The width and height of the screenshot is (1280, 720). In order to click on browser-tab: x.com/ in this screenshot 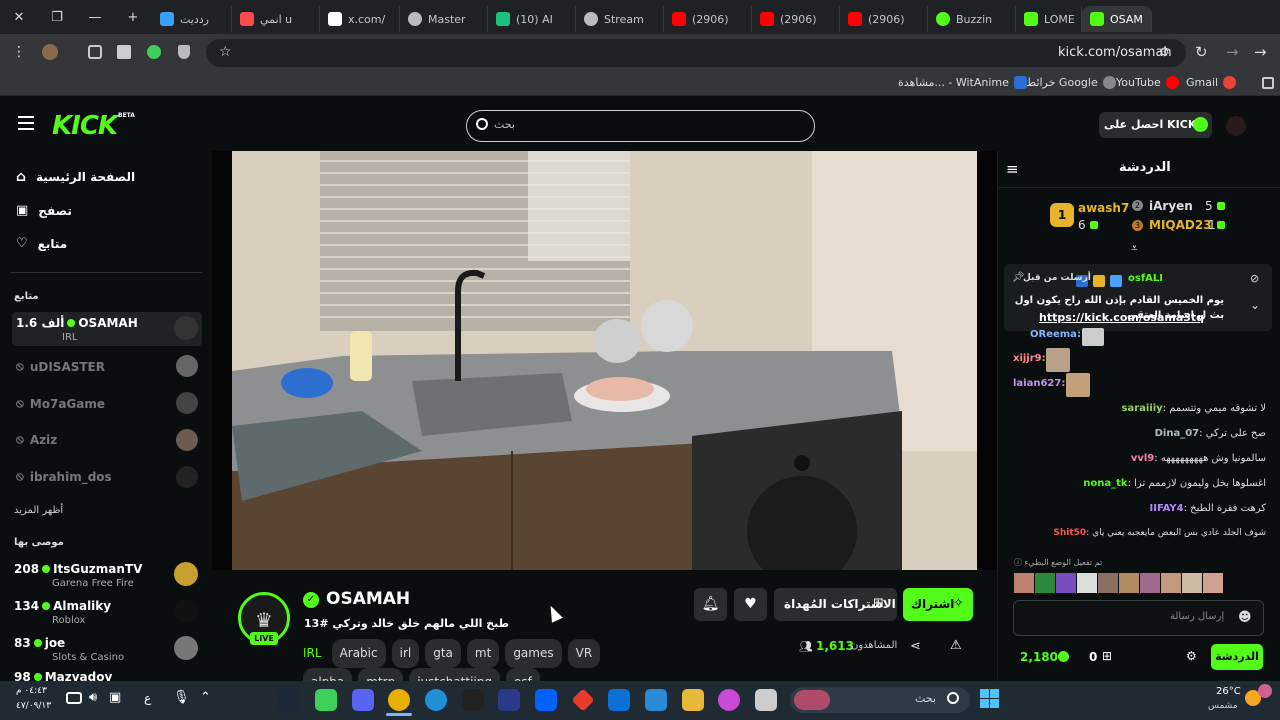, I will do `click(360, 19)`.